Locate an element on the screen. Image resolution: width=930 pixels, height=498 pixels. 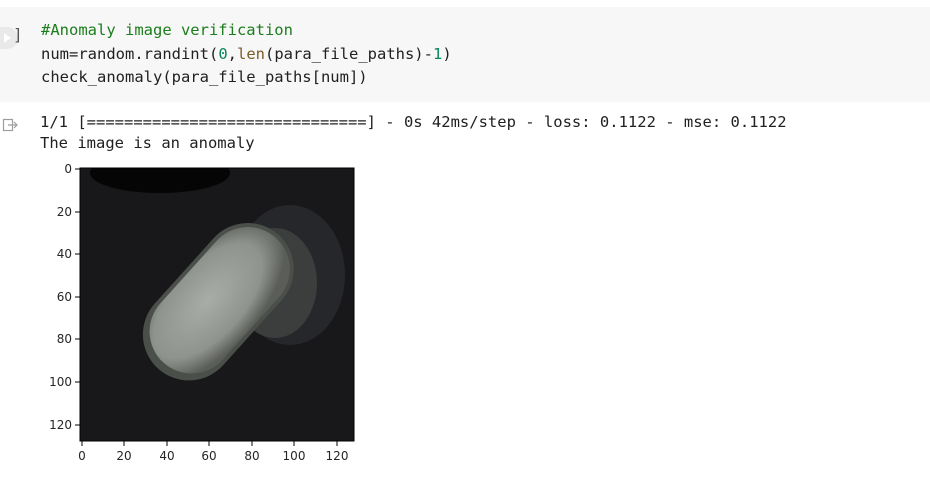
y-tick-label: 40 is located at coordinates (64, 254).